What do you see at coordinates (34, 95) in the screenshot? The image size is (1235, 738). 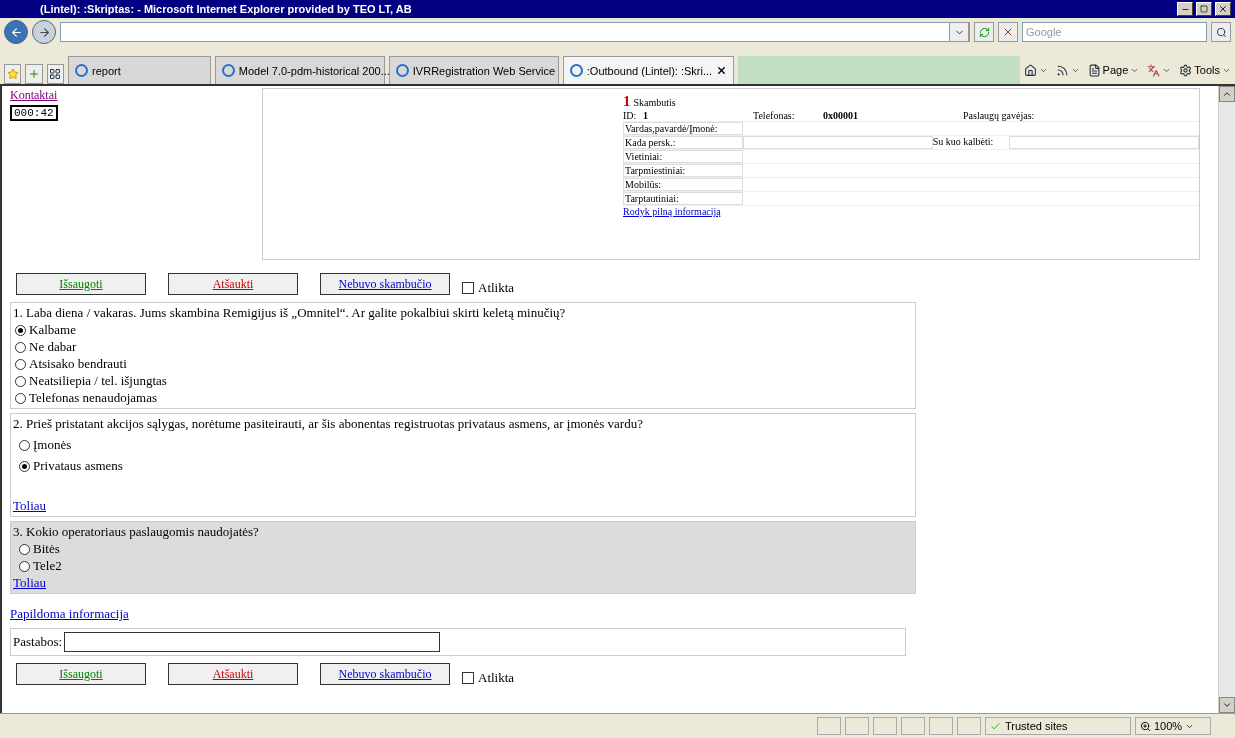 I see `contacts-link: Kontaktai` at bounding box center [34, 95].